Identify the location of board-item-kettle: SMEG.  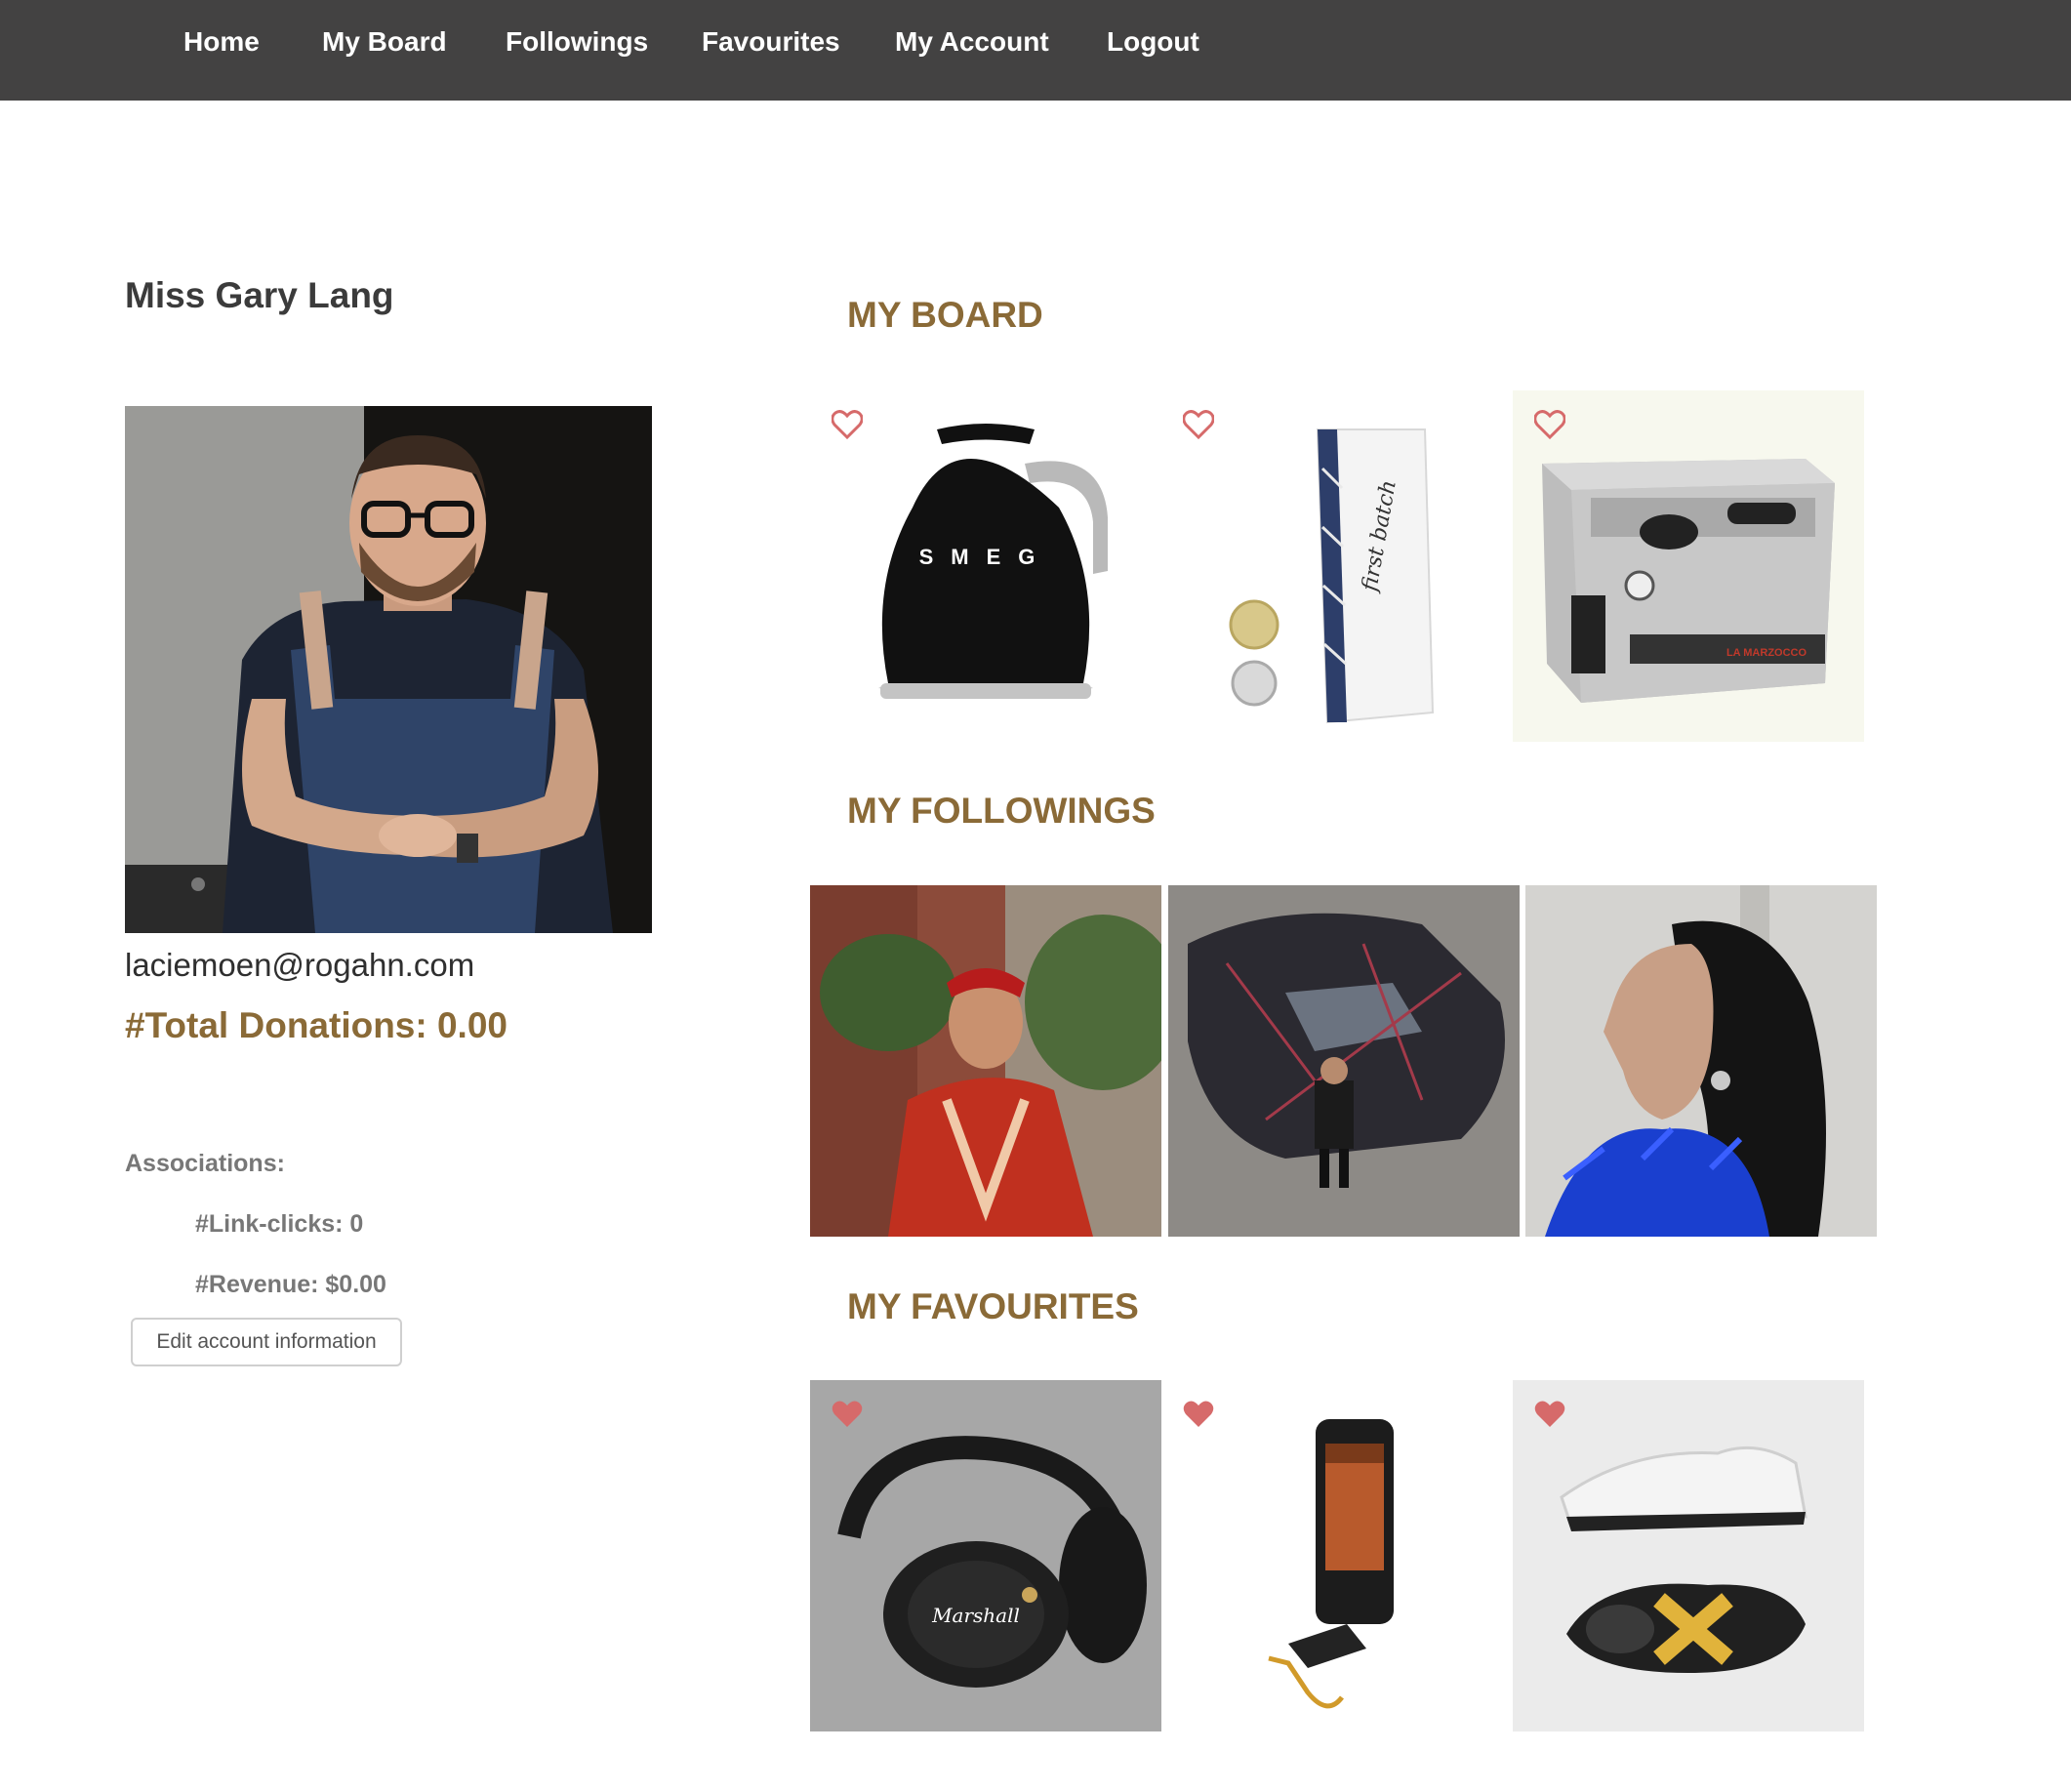
(986, 566).